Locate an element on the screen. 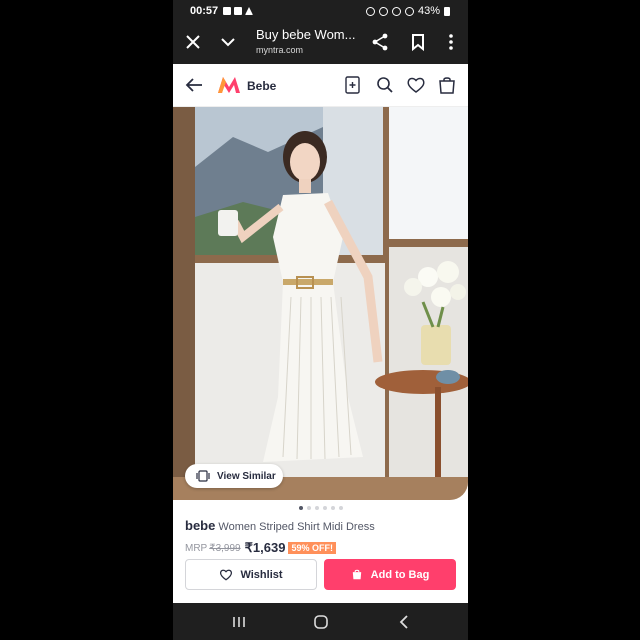  linkedin-notification-icon is located at coordinates (238, 11).